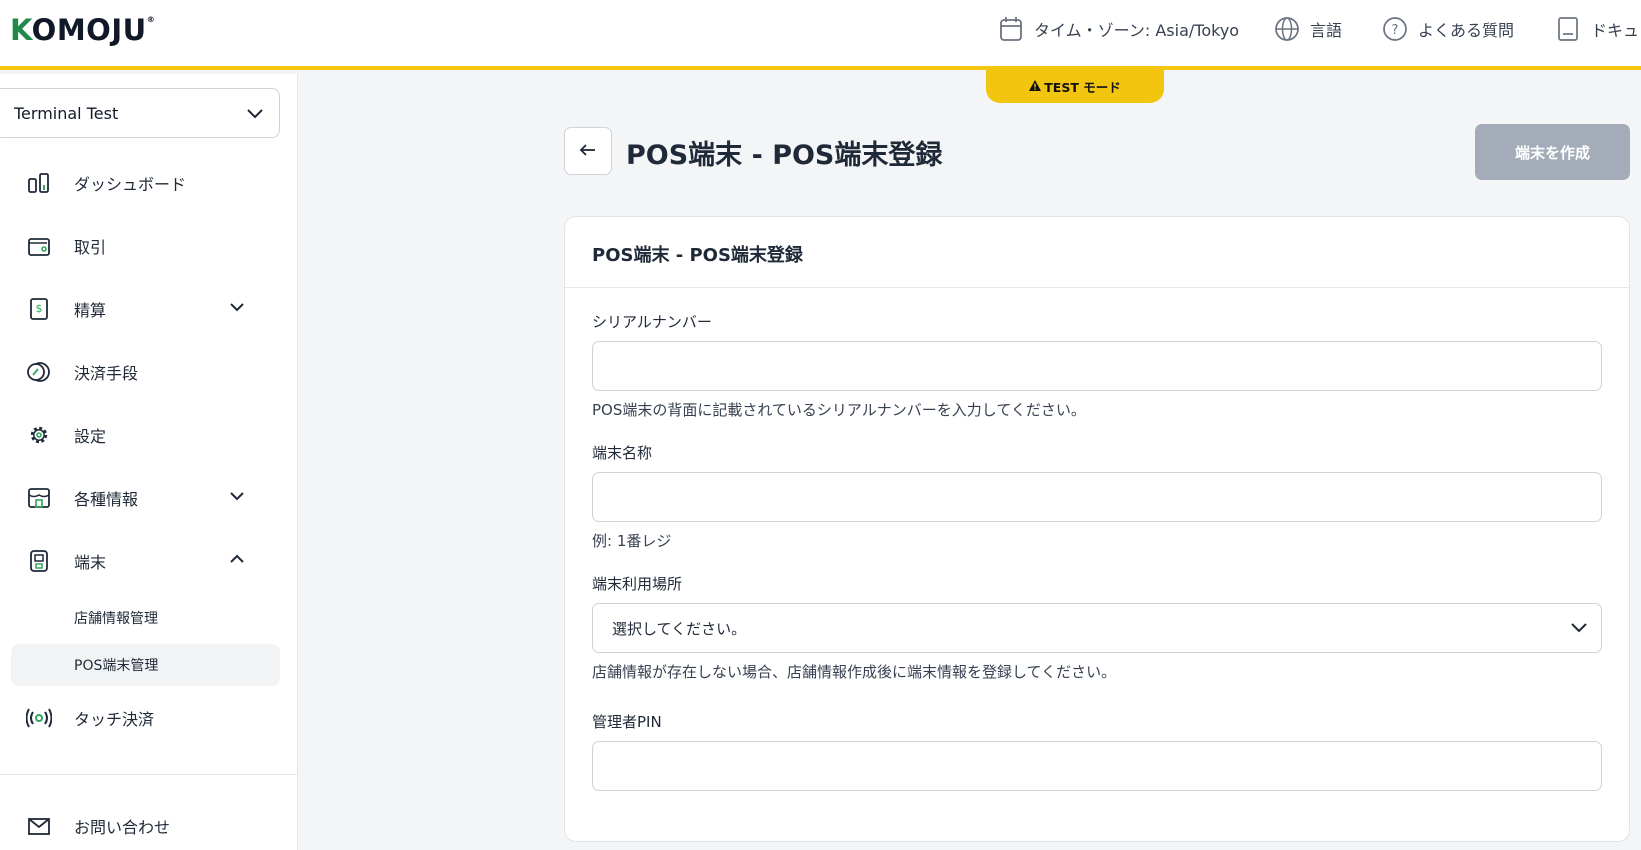 This screenshot has width=1641, height=850. I want to click on question-circle-icon: ?, so click(1395, 29).